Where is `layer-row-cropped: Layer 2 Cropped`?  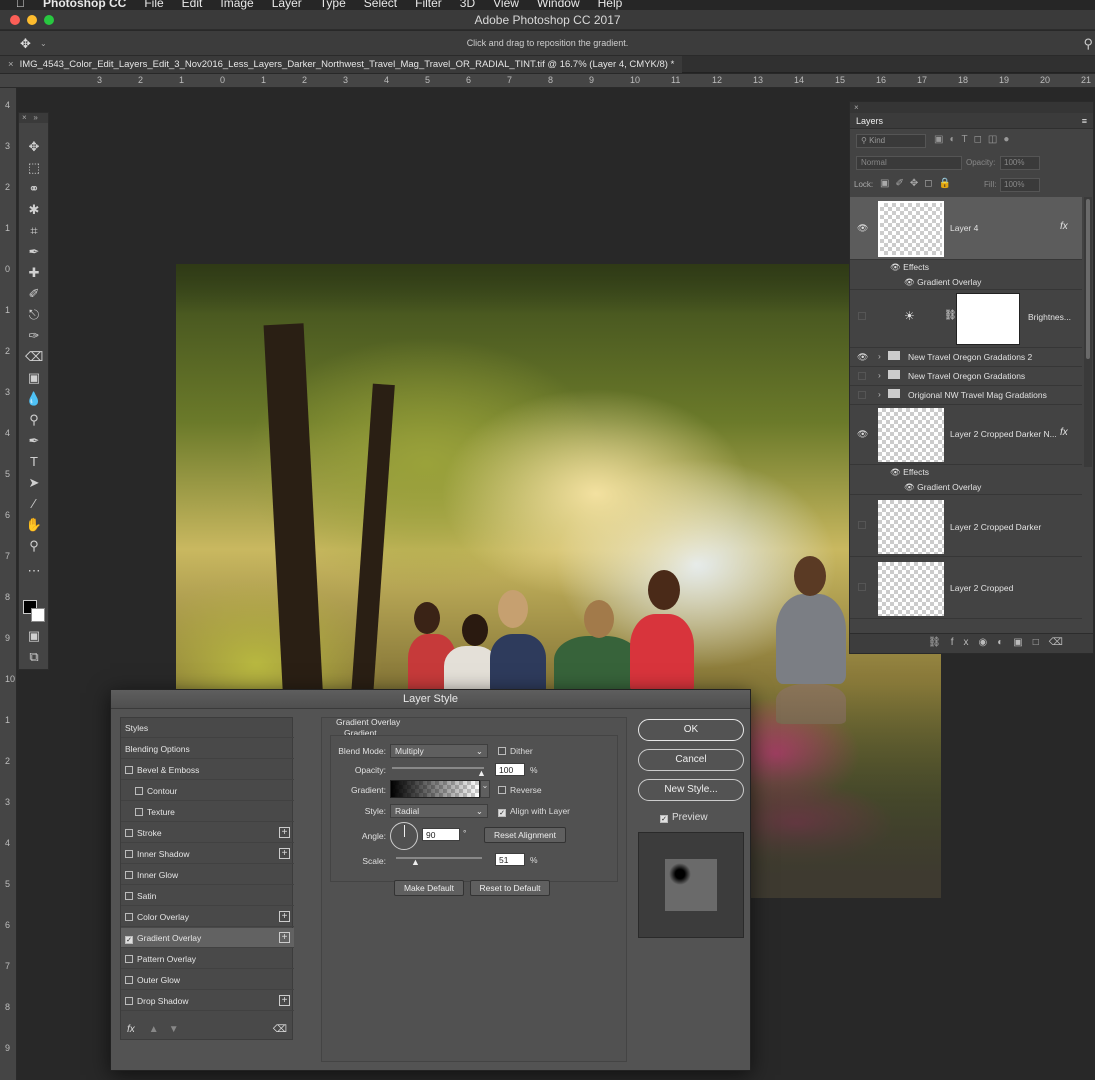
layer-row-cropped: Layer 2 Cropped is located at coordinates (966, 589).